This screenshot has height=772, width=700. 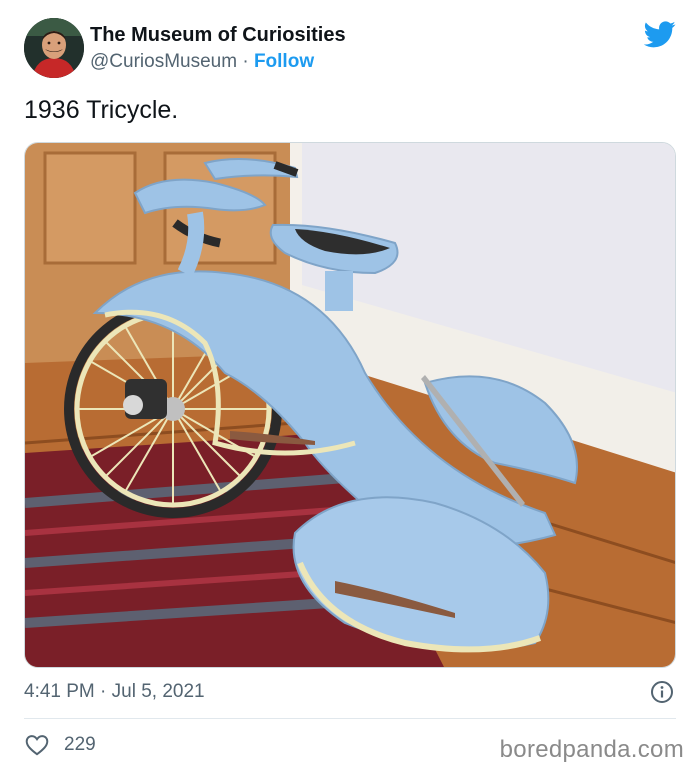 What do you see at coordinates (660, 34) in the screenshot?
I see `twitter-bird-icon` at bounding box center [660, 34].